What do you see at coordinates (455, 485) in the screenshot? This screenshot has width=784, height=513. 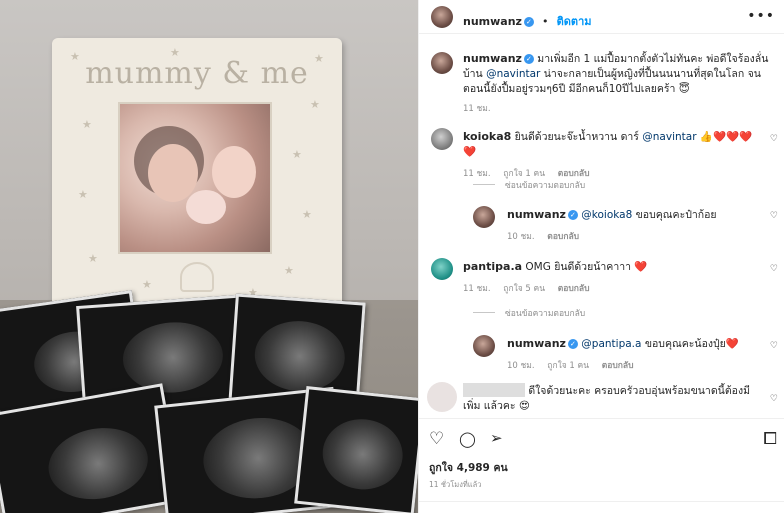 I see `post-time: 11 ชั่วโมงที่แล้ว` at bounding box center [455, 485].